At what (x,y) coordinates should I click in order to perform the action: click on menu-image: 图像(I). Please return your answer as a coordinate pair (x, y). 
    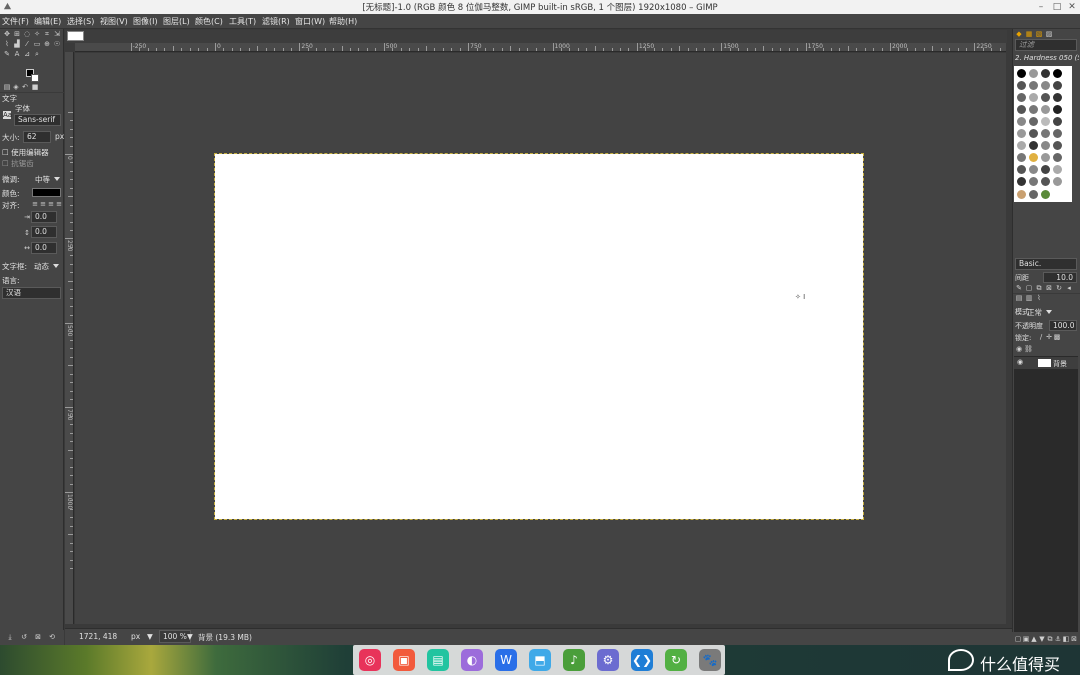
    Looking at the image, I should click on (145, 21).